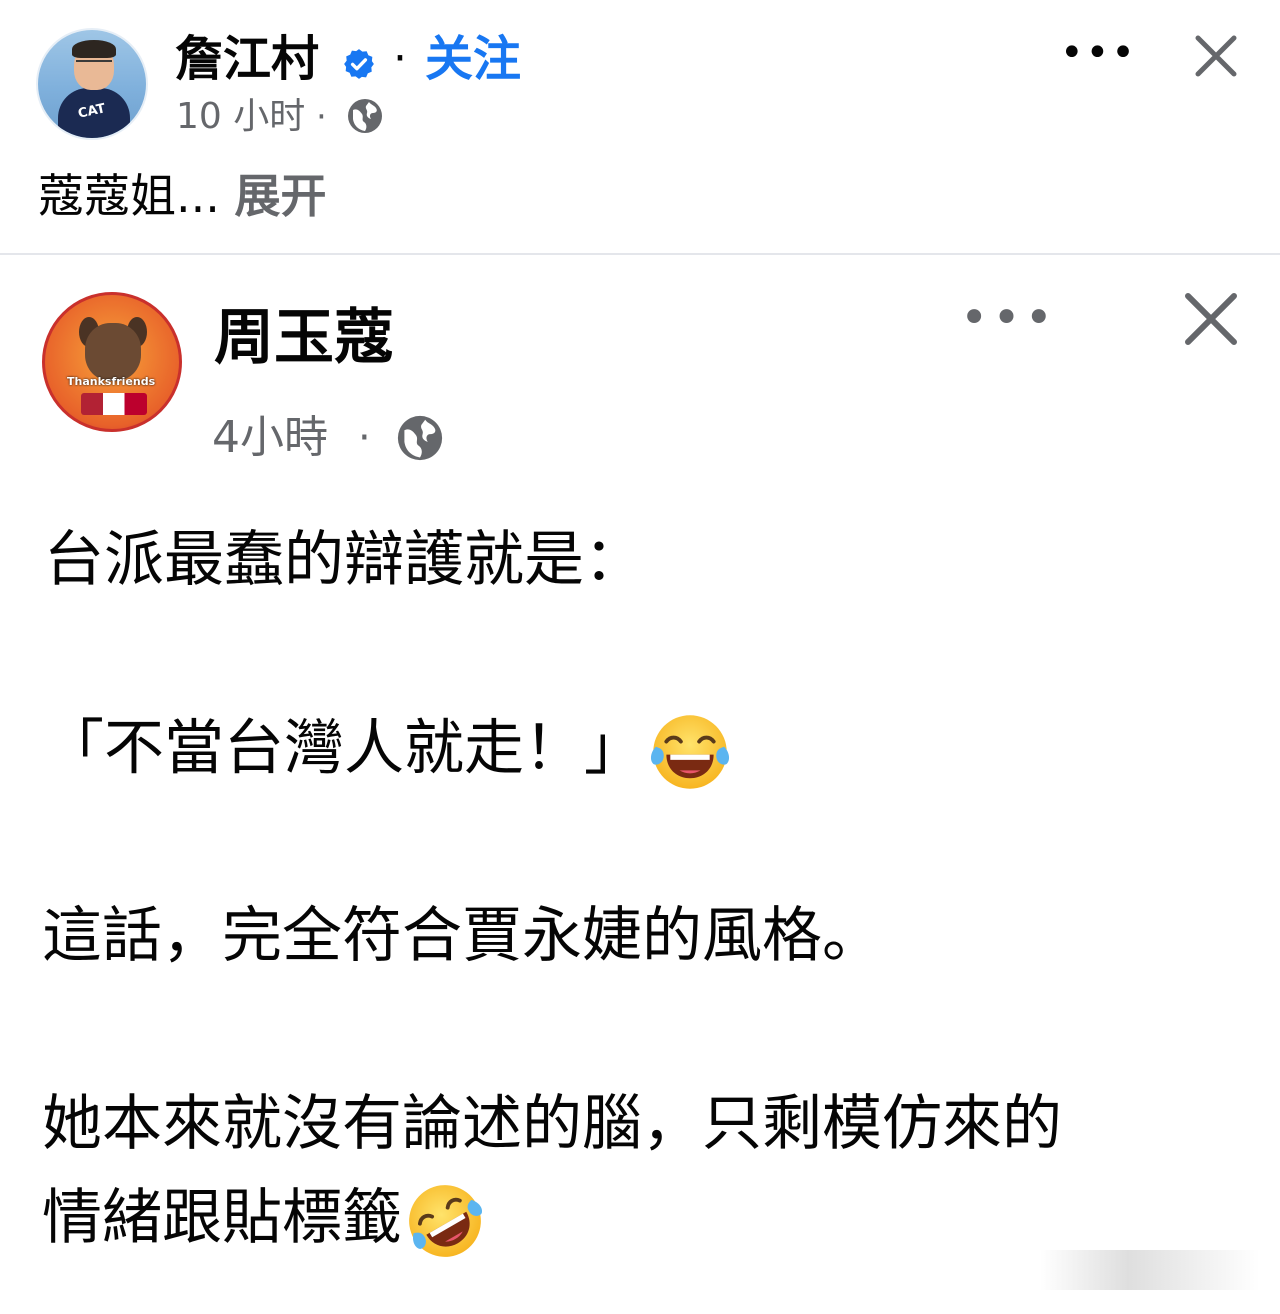 This screenshot has width=1280, height=1314. I want to click on verified-badge-icon, so click(359, 64).